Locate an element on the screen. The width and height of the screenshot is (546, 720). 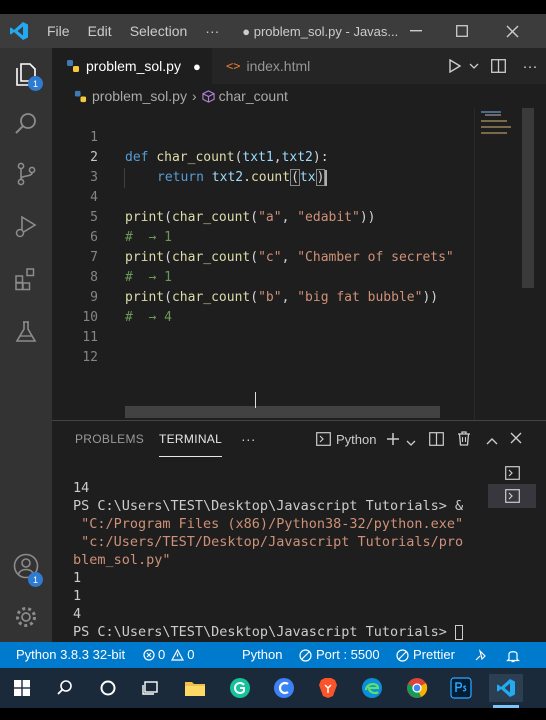
prettier-status: Prettier is located at coordinates (425, 655).